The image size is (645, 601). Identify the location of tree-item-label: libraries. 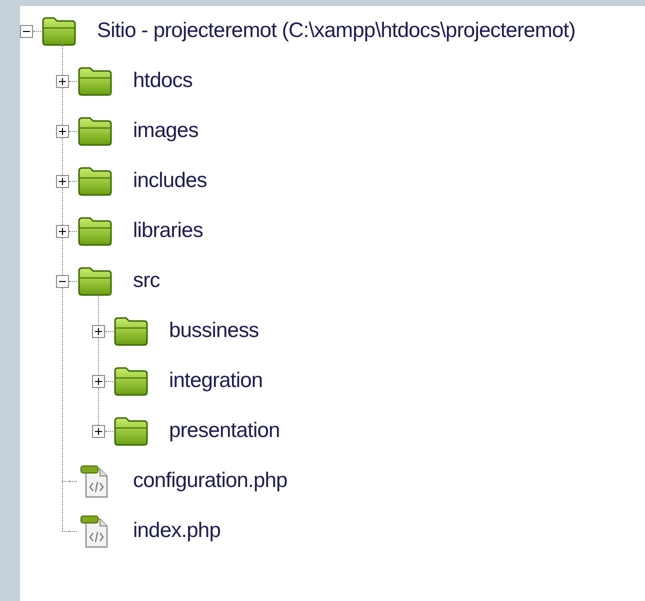
(168, 231).